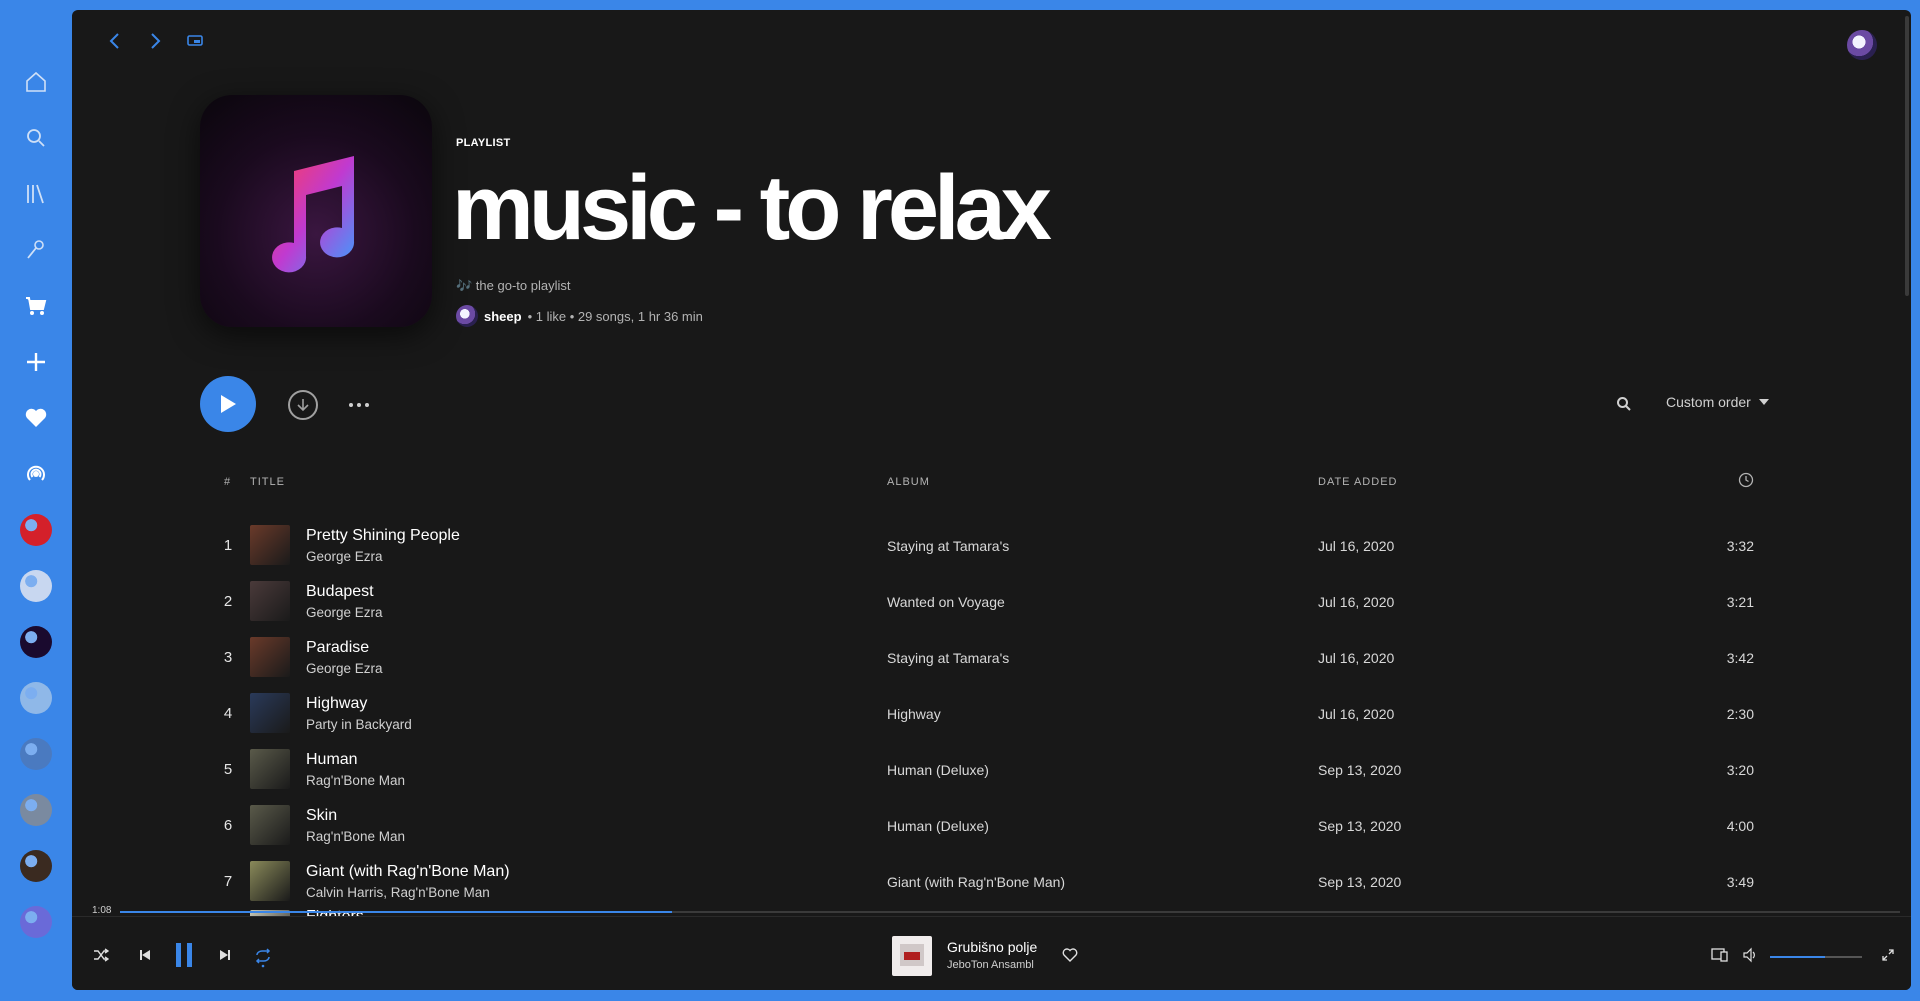 This screenshot has width=1920, height=1001. I want to click on repeat-button, so click(263, 957).